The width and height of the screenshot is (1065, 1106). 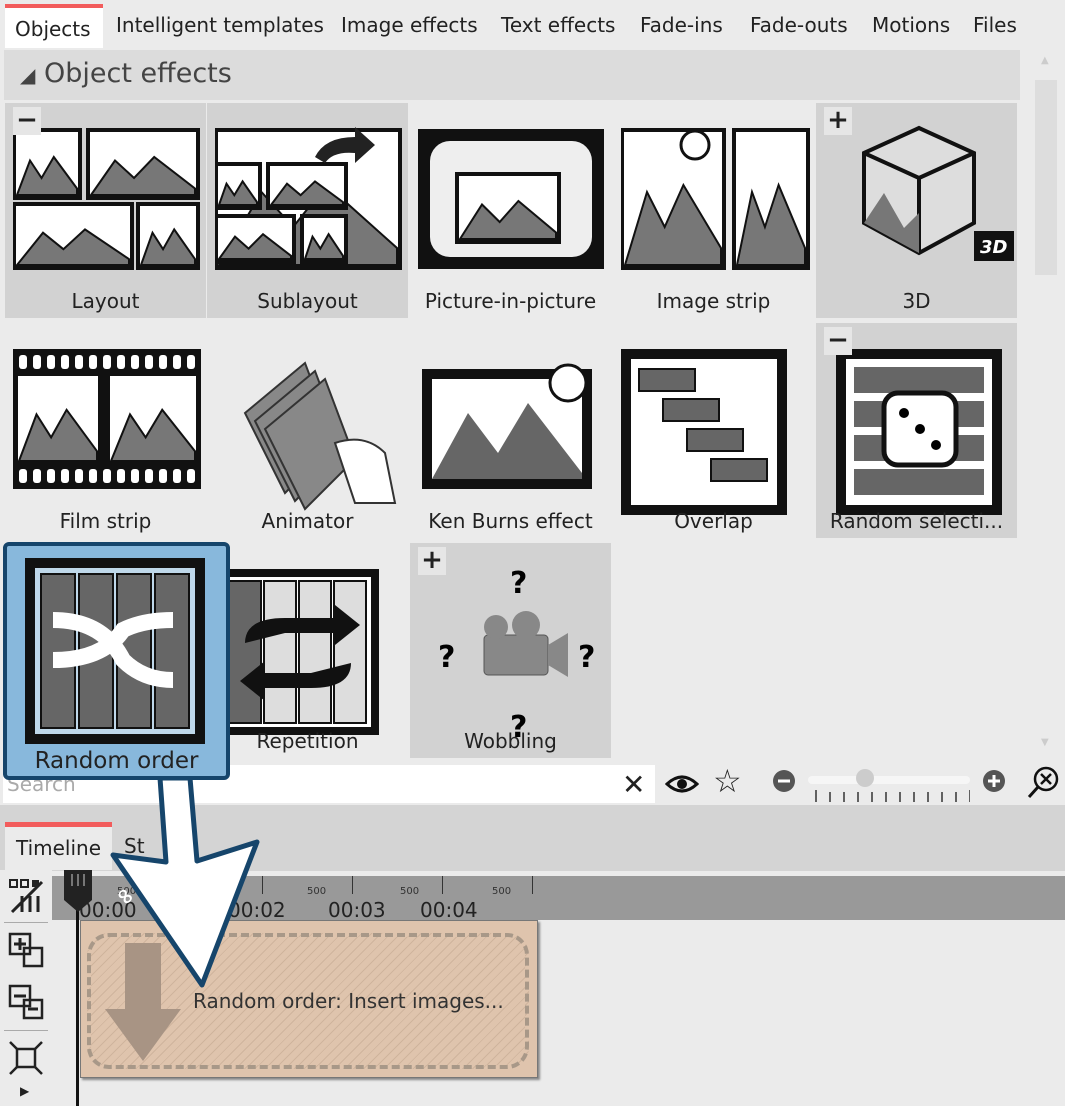 What do you see at coordinates (889, 780) in the screenshot?
I see `zoom-slider` at bounding box center [889, 780].